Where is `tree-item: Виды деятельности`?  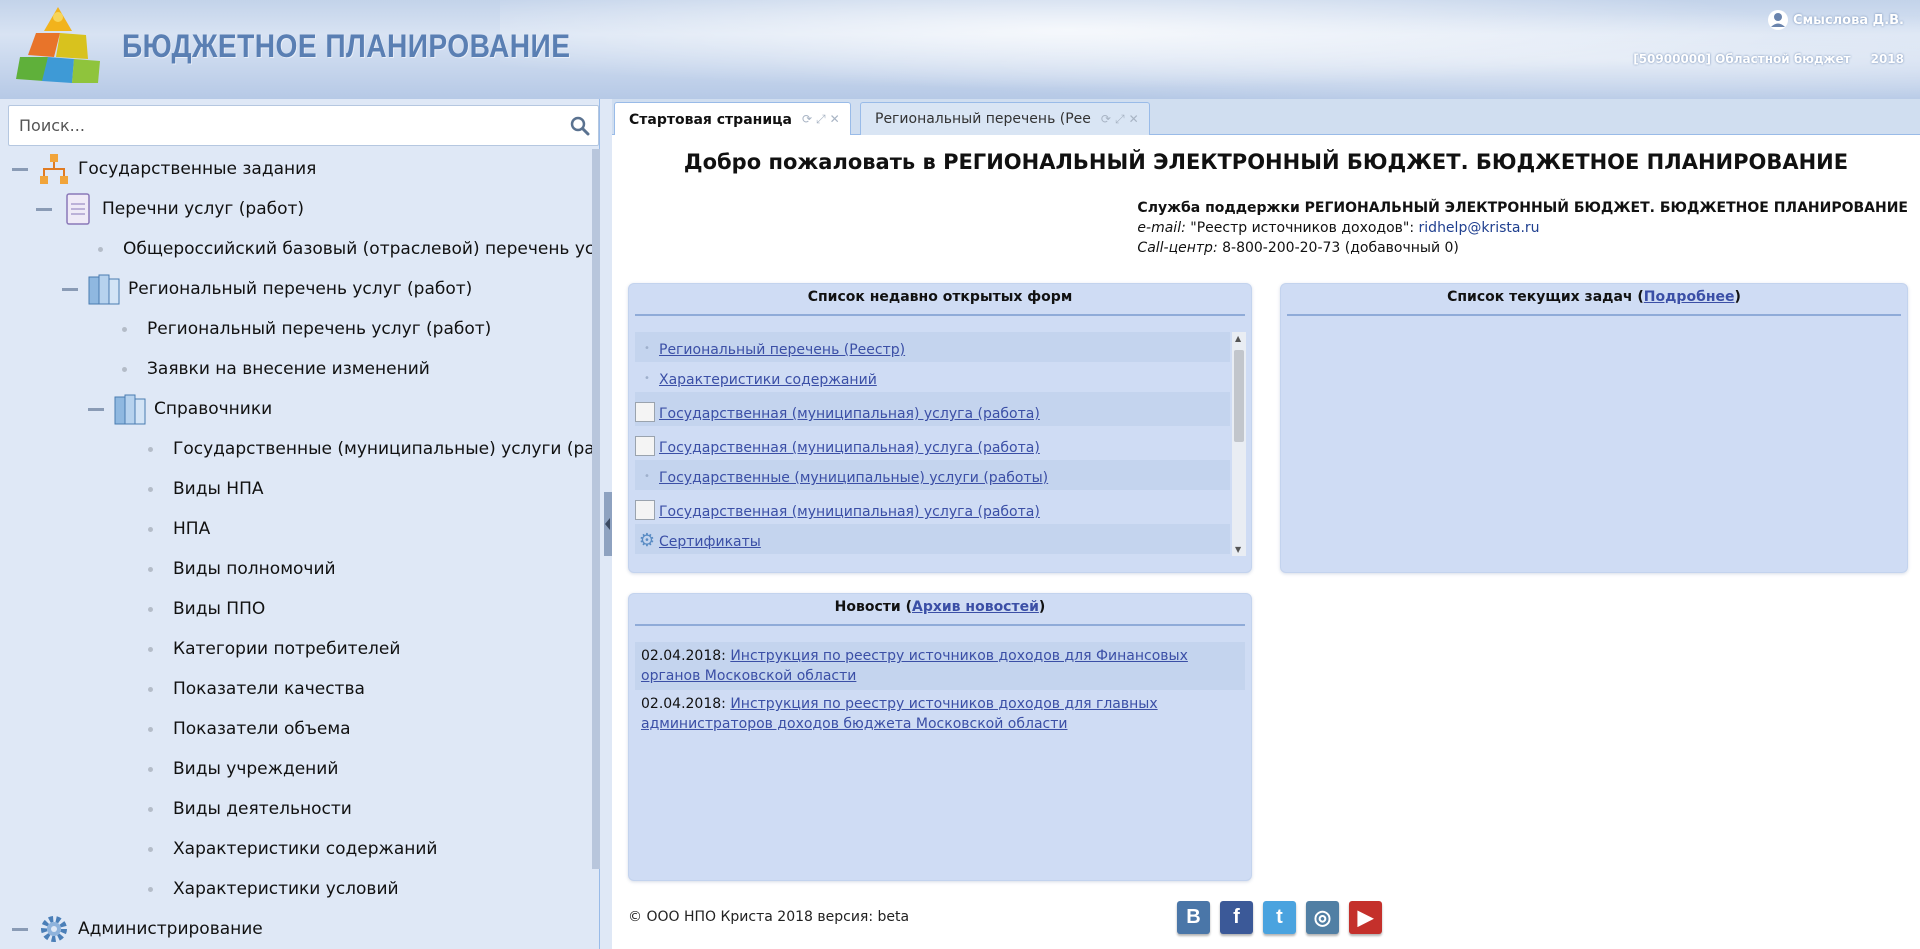 tree-item: Виды деятельности is located at coordinates (250, 809).